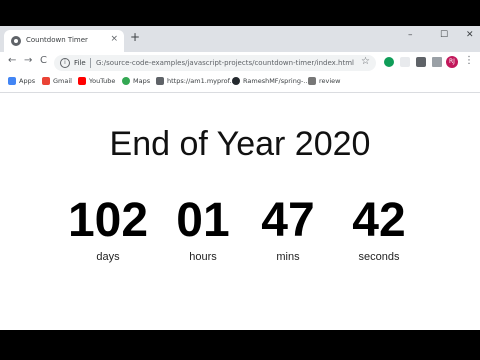 The width and height of the screenshot is (480, 360). I want to click on hours-value: 01, so click(203, 220).